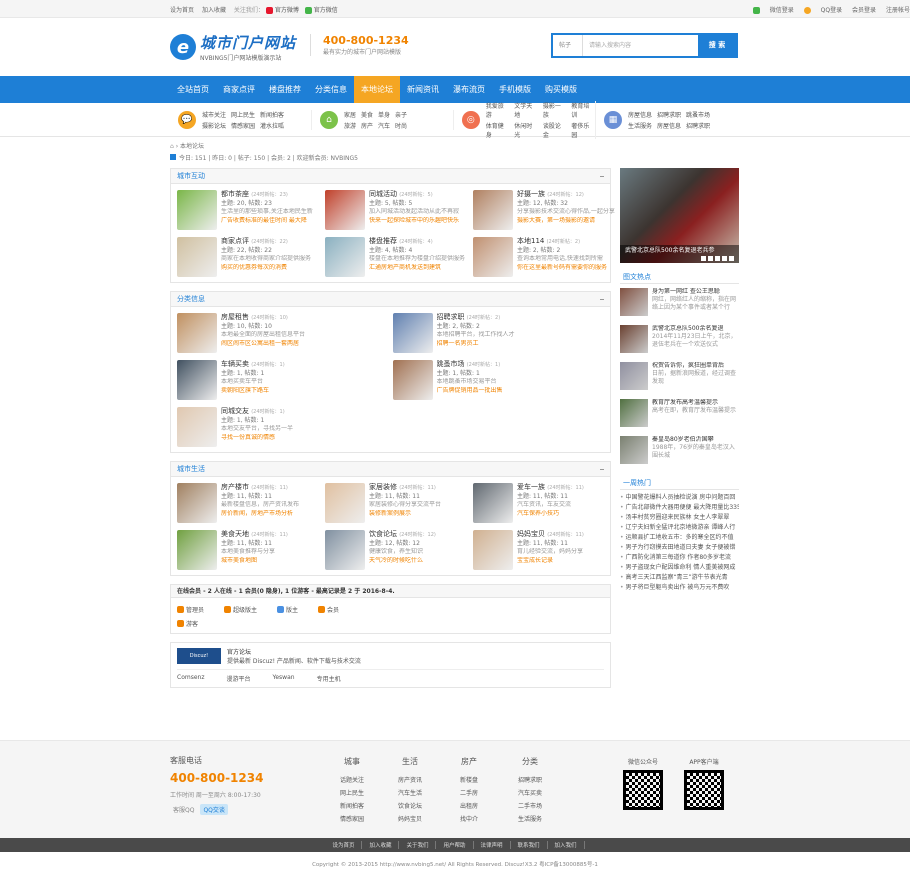  I want to click on nav-item-1: 商家点评, so click(239, 89).